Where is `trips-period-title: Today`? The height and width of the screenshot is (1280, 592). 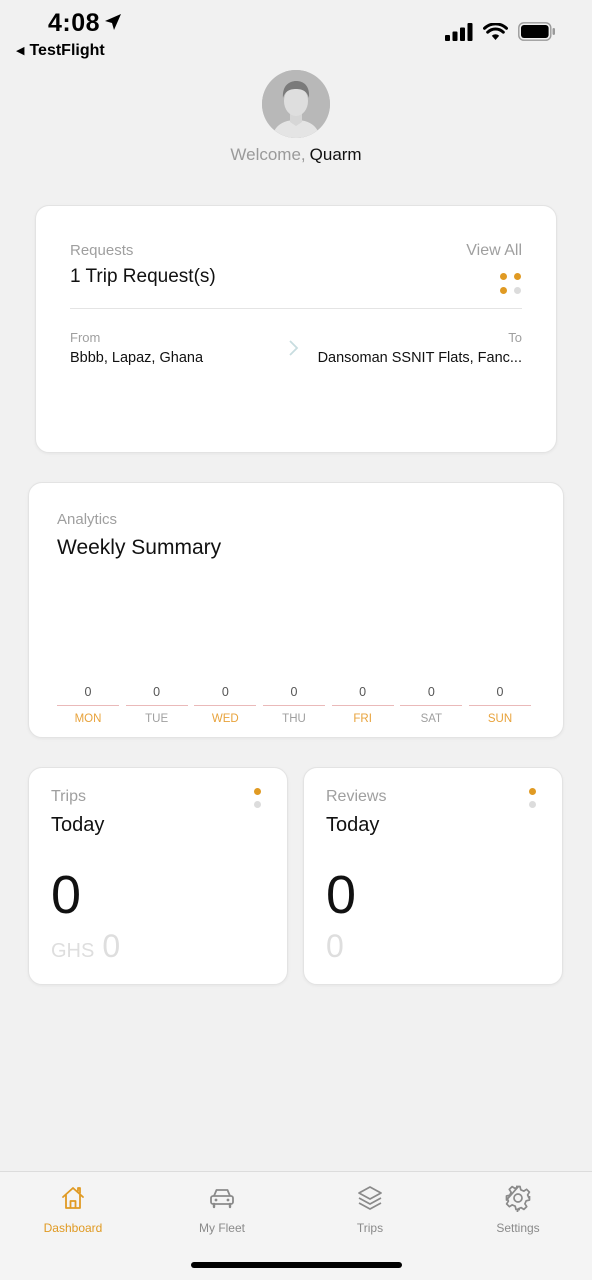 trips-period-title: Today is located at coordinates (78, 825).